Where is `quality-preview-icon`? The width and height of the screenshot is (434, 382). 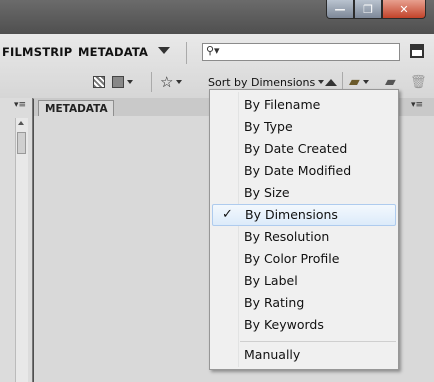
quality-preview-icon is located at coordinates (99, 82).